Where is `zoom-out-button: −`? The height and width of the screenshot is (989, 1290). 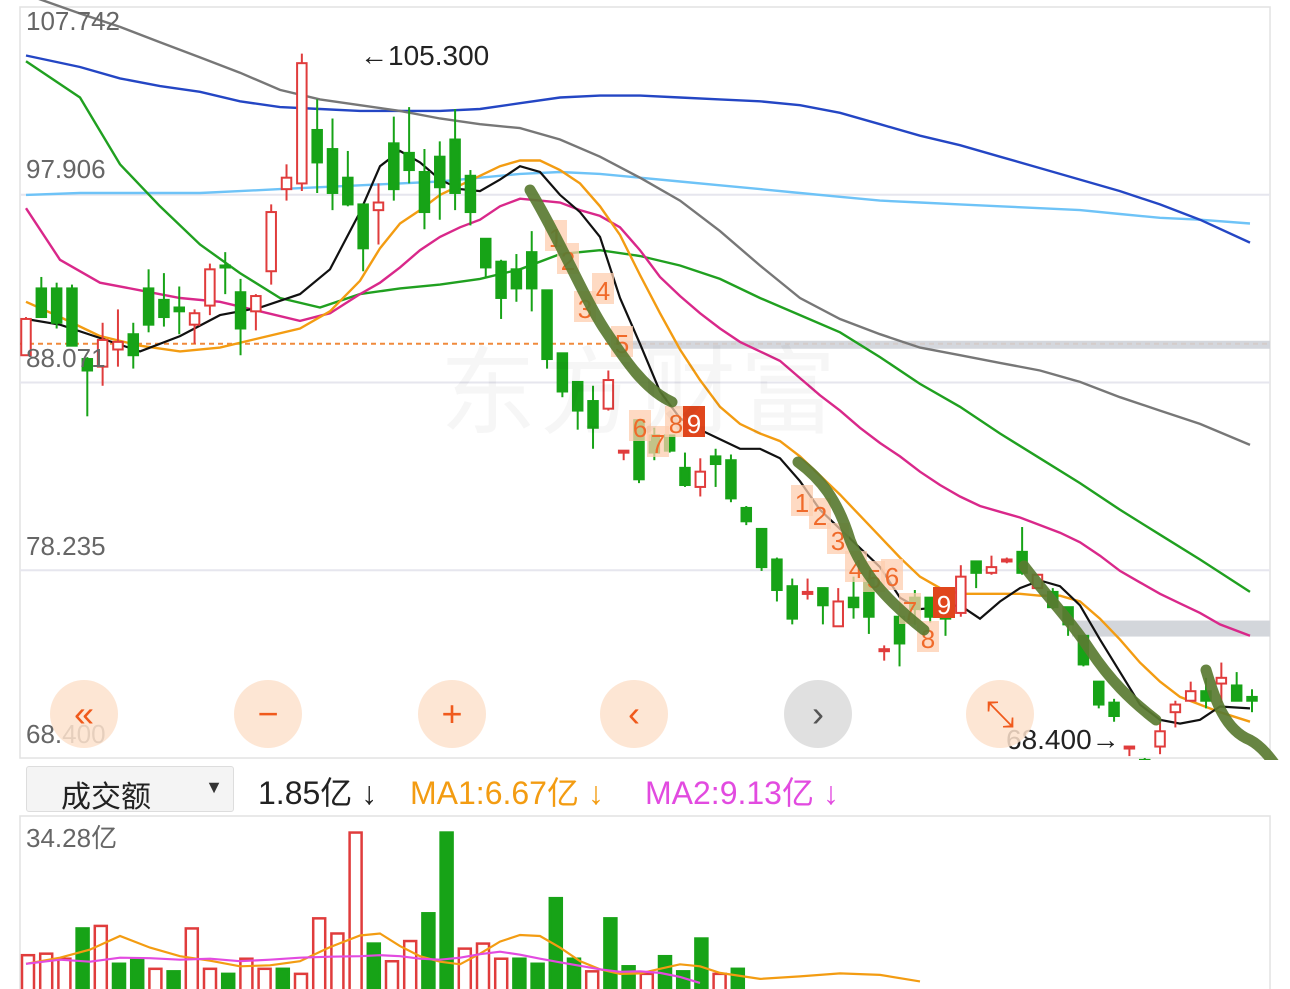 zoom-out-button: − is located at coordinates (268, 714).